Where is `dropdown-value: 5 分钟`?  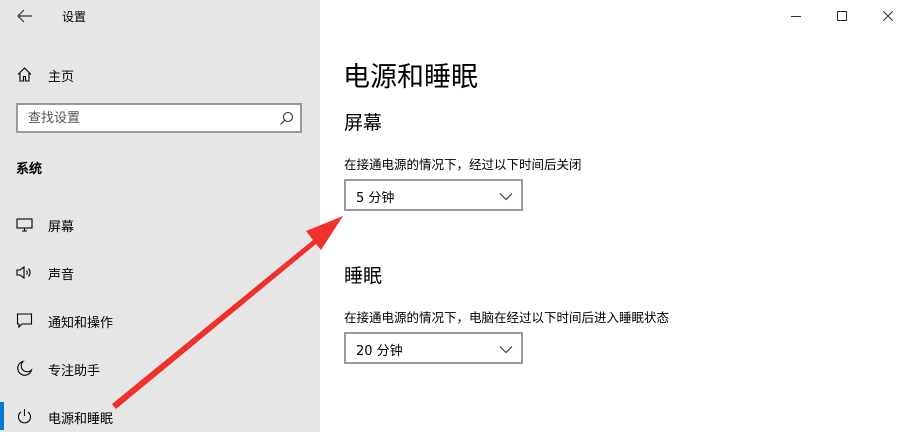
dropdown-value: 5 分钟 is located at coordinates (375, 198).